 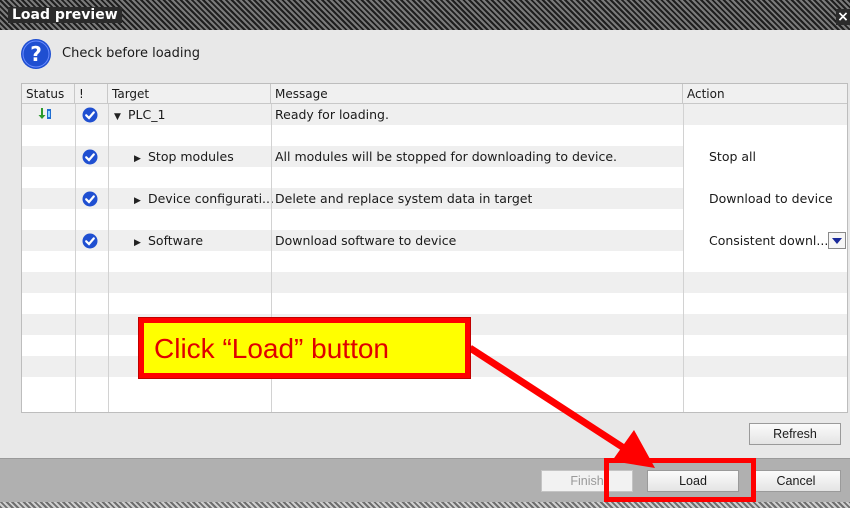 I want to click on action-cell: Download to device, so click(x=765, y=198).